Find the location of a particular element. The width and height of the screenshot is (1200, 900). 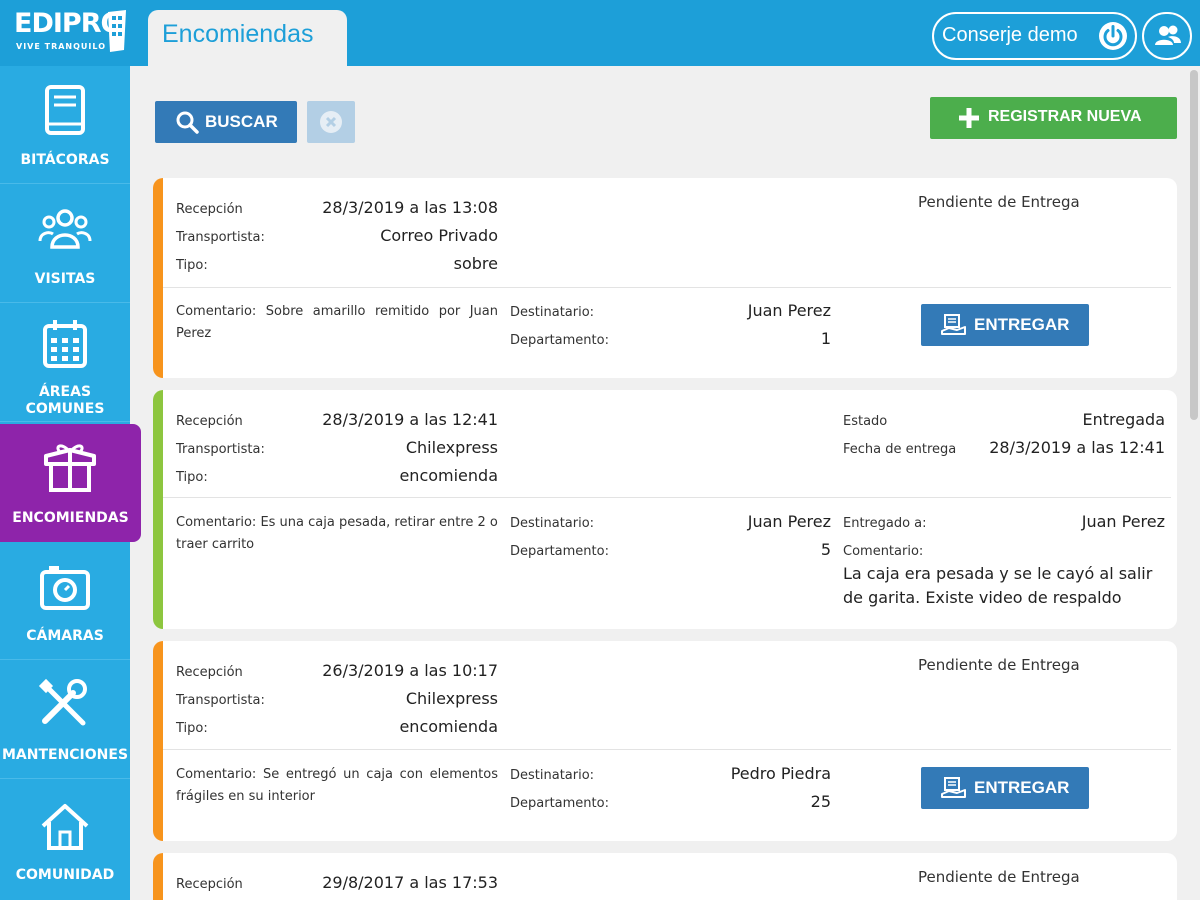

type-value: encomienda is located at coordinates (448, 475).